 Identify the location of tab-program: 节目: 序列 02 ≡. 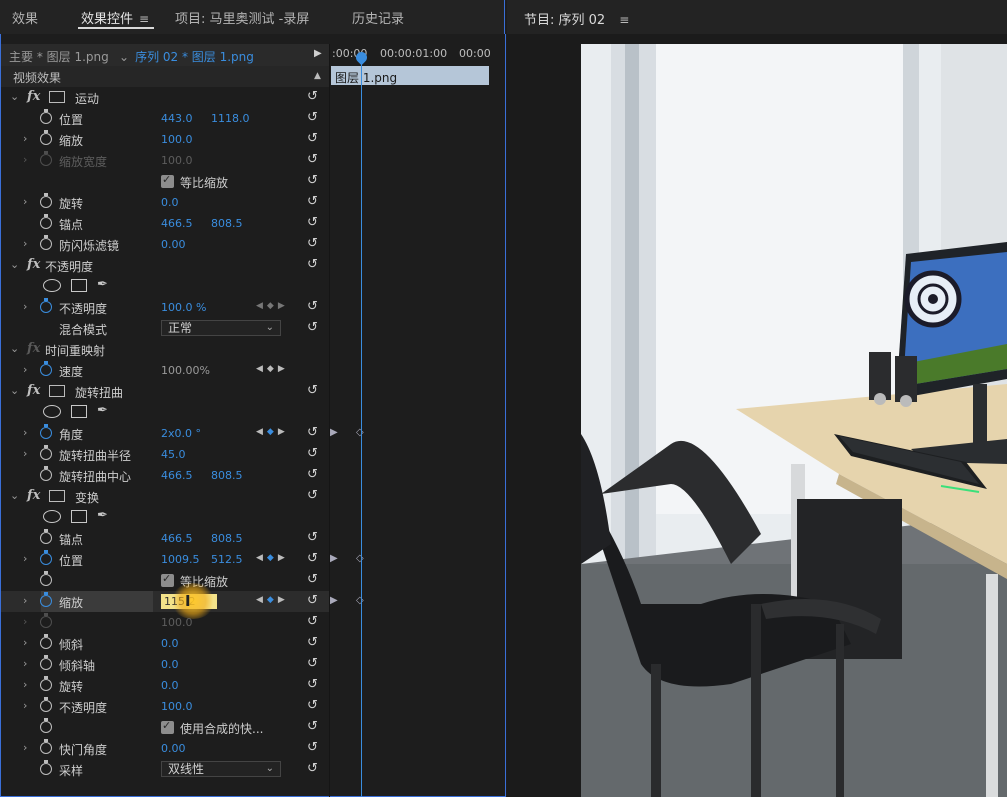
(576, 18).